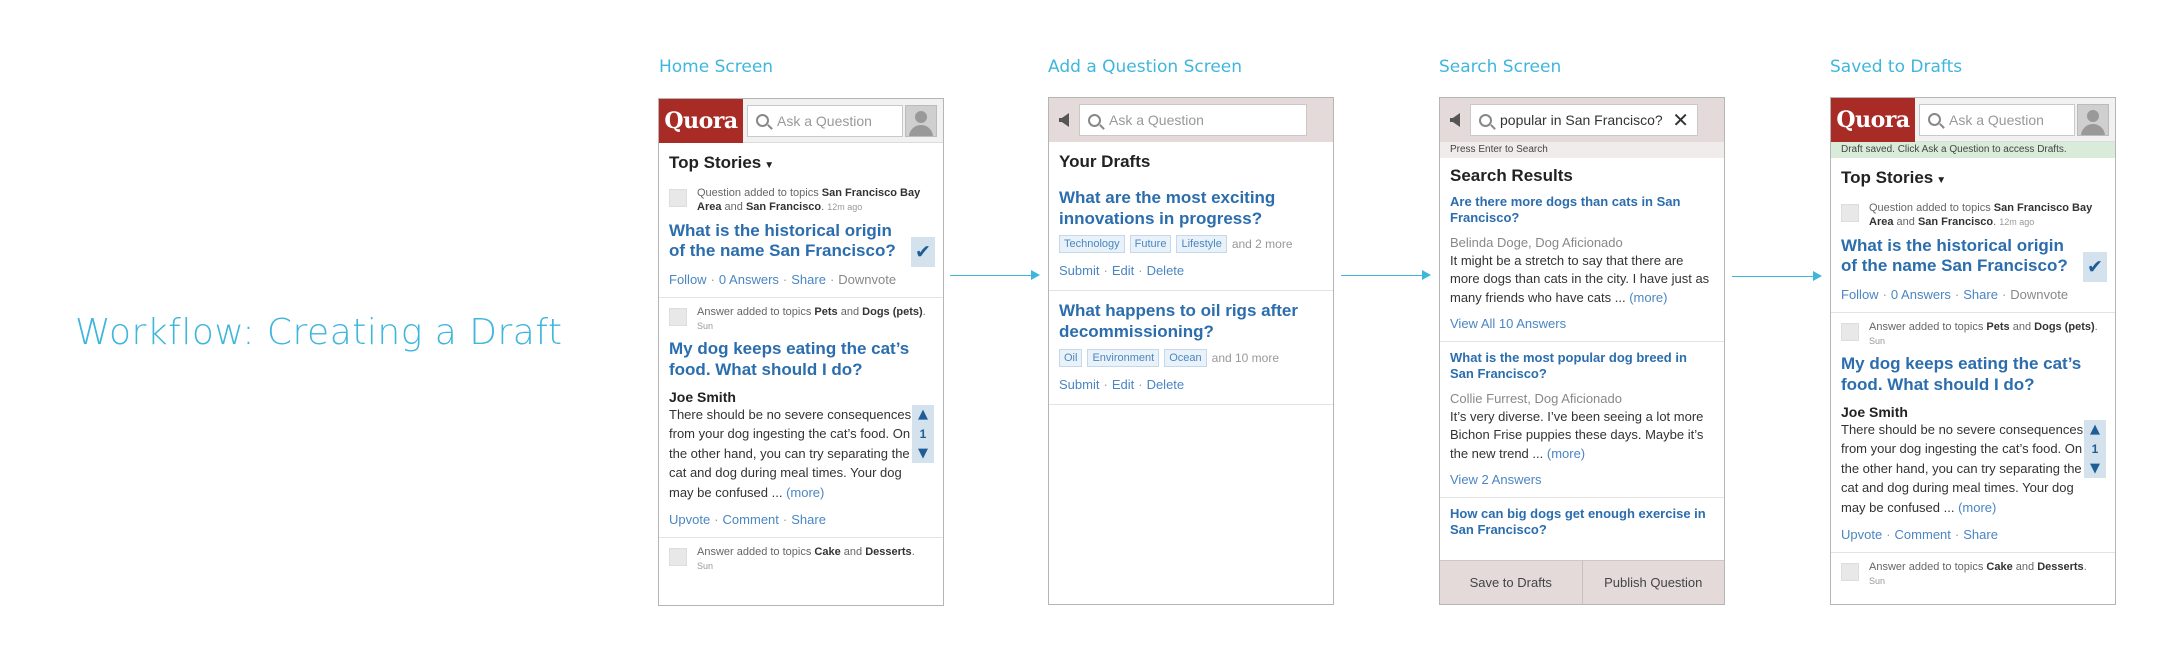 Image resolution: width=2168 pixels, height=654 pixels. Describe the element at coordinates (1582, 479) in the screenshot. I see `view-answers-link: View 2 Answers` at that location.